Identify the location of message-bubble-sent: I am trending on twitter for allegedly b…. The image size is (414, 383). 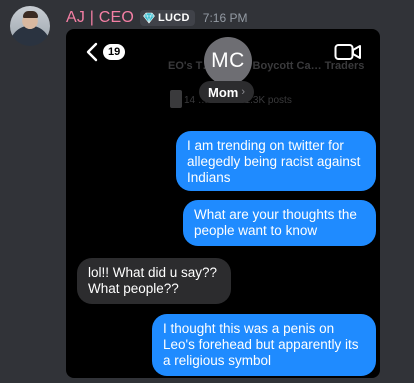
(276, 161).